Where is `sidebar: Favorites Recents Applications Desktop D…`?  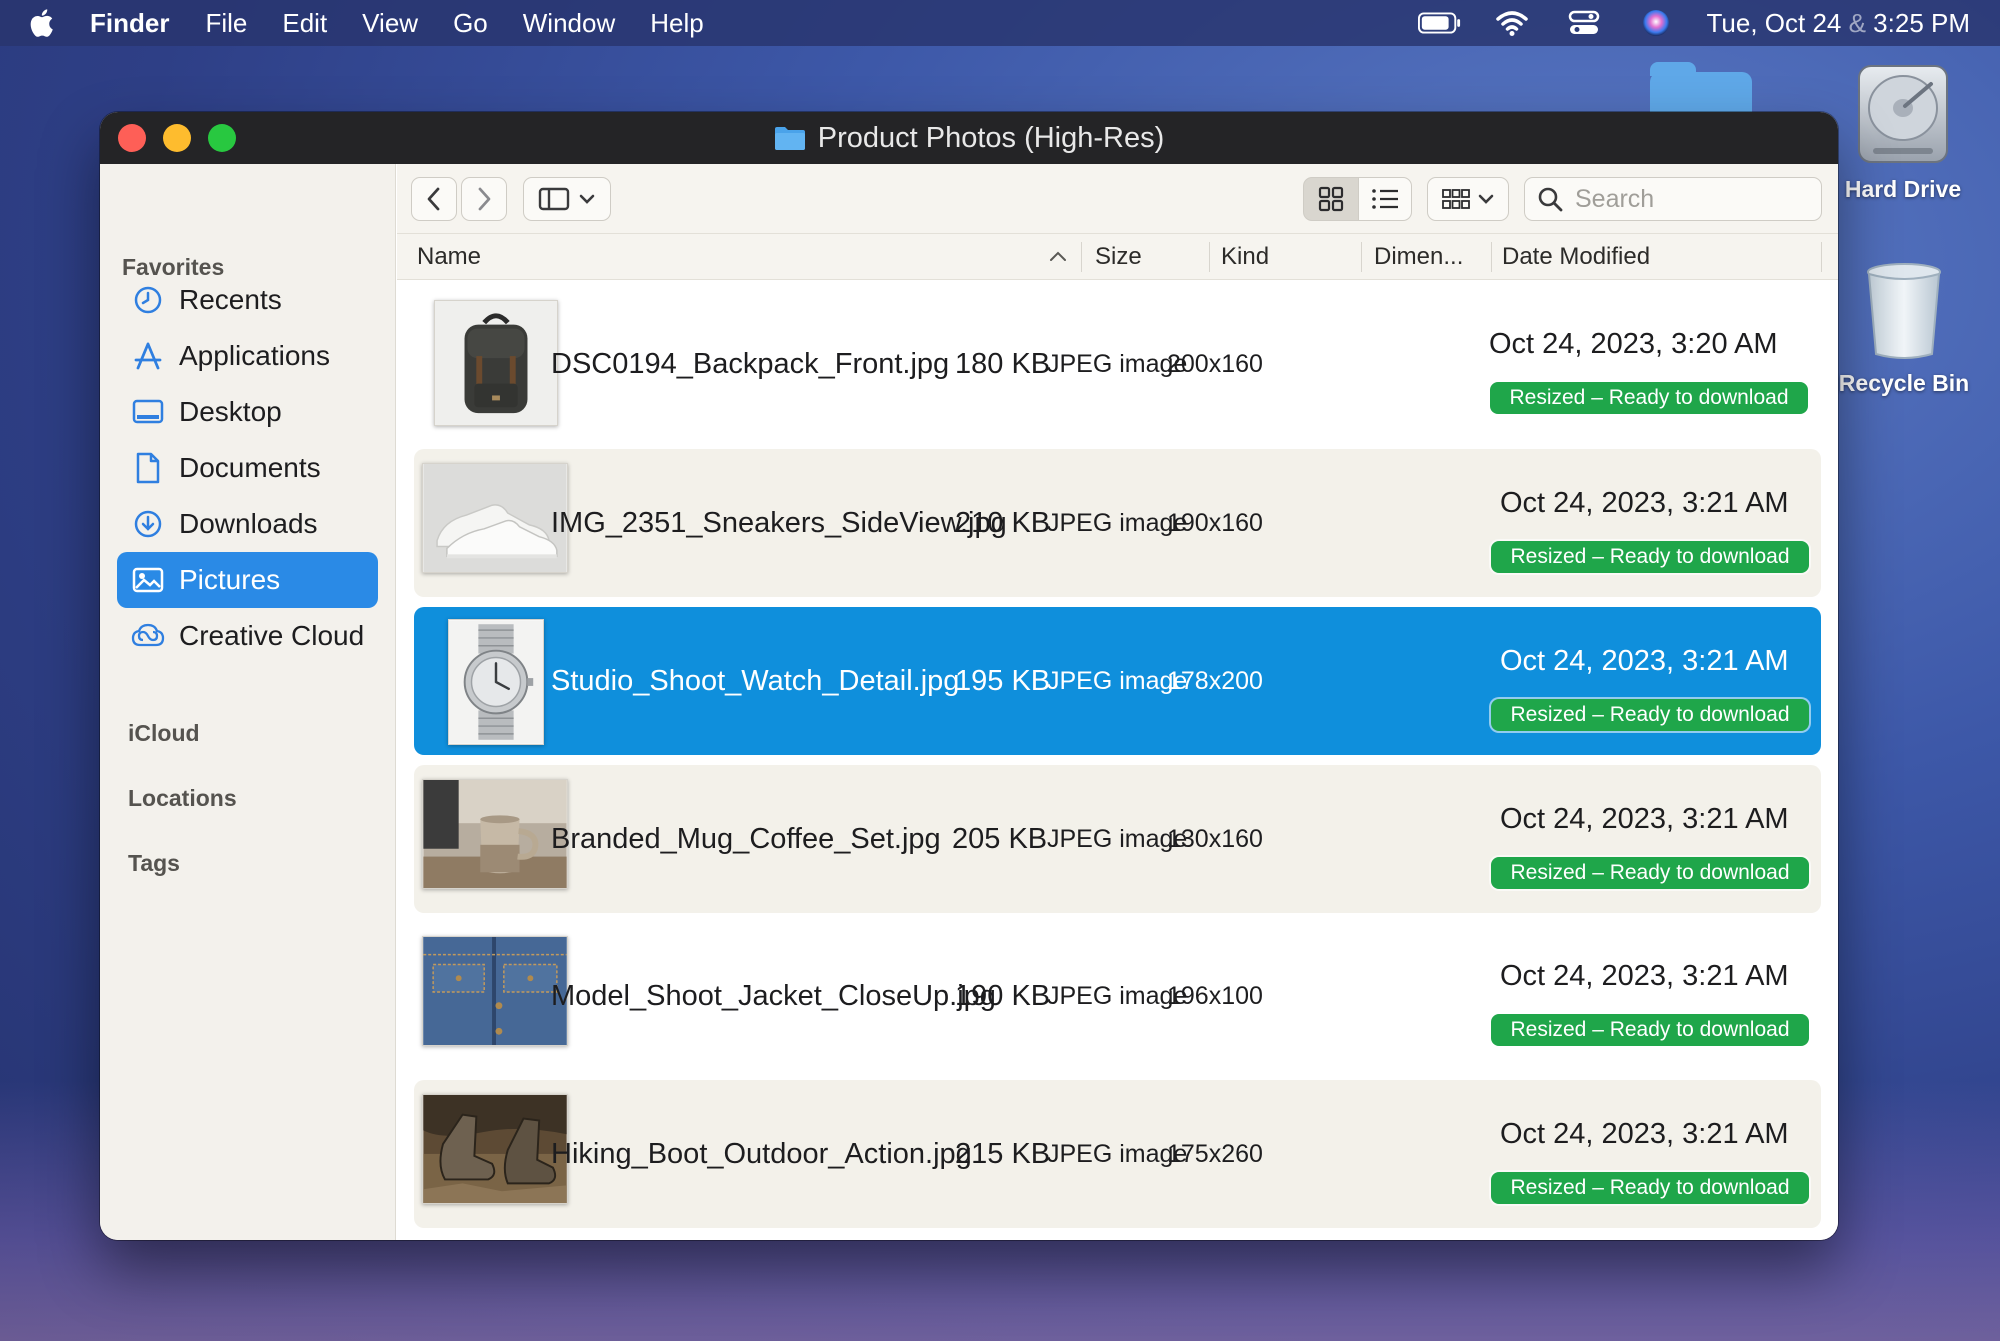
sidebar: Favorites Recents Applications Desktop D… is located at coordinates (248, 702).